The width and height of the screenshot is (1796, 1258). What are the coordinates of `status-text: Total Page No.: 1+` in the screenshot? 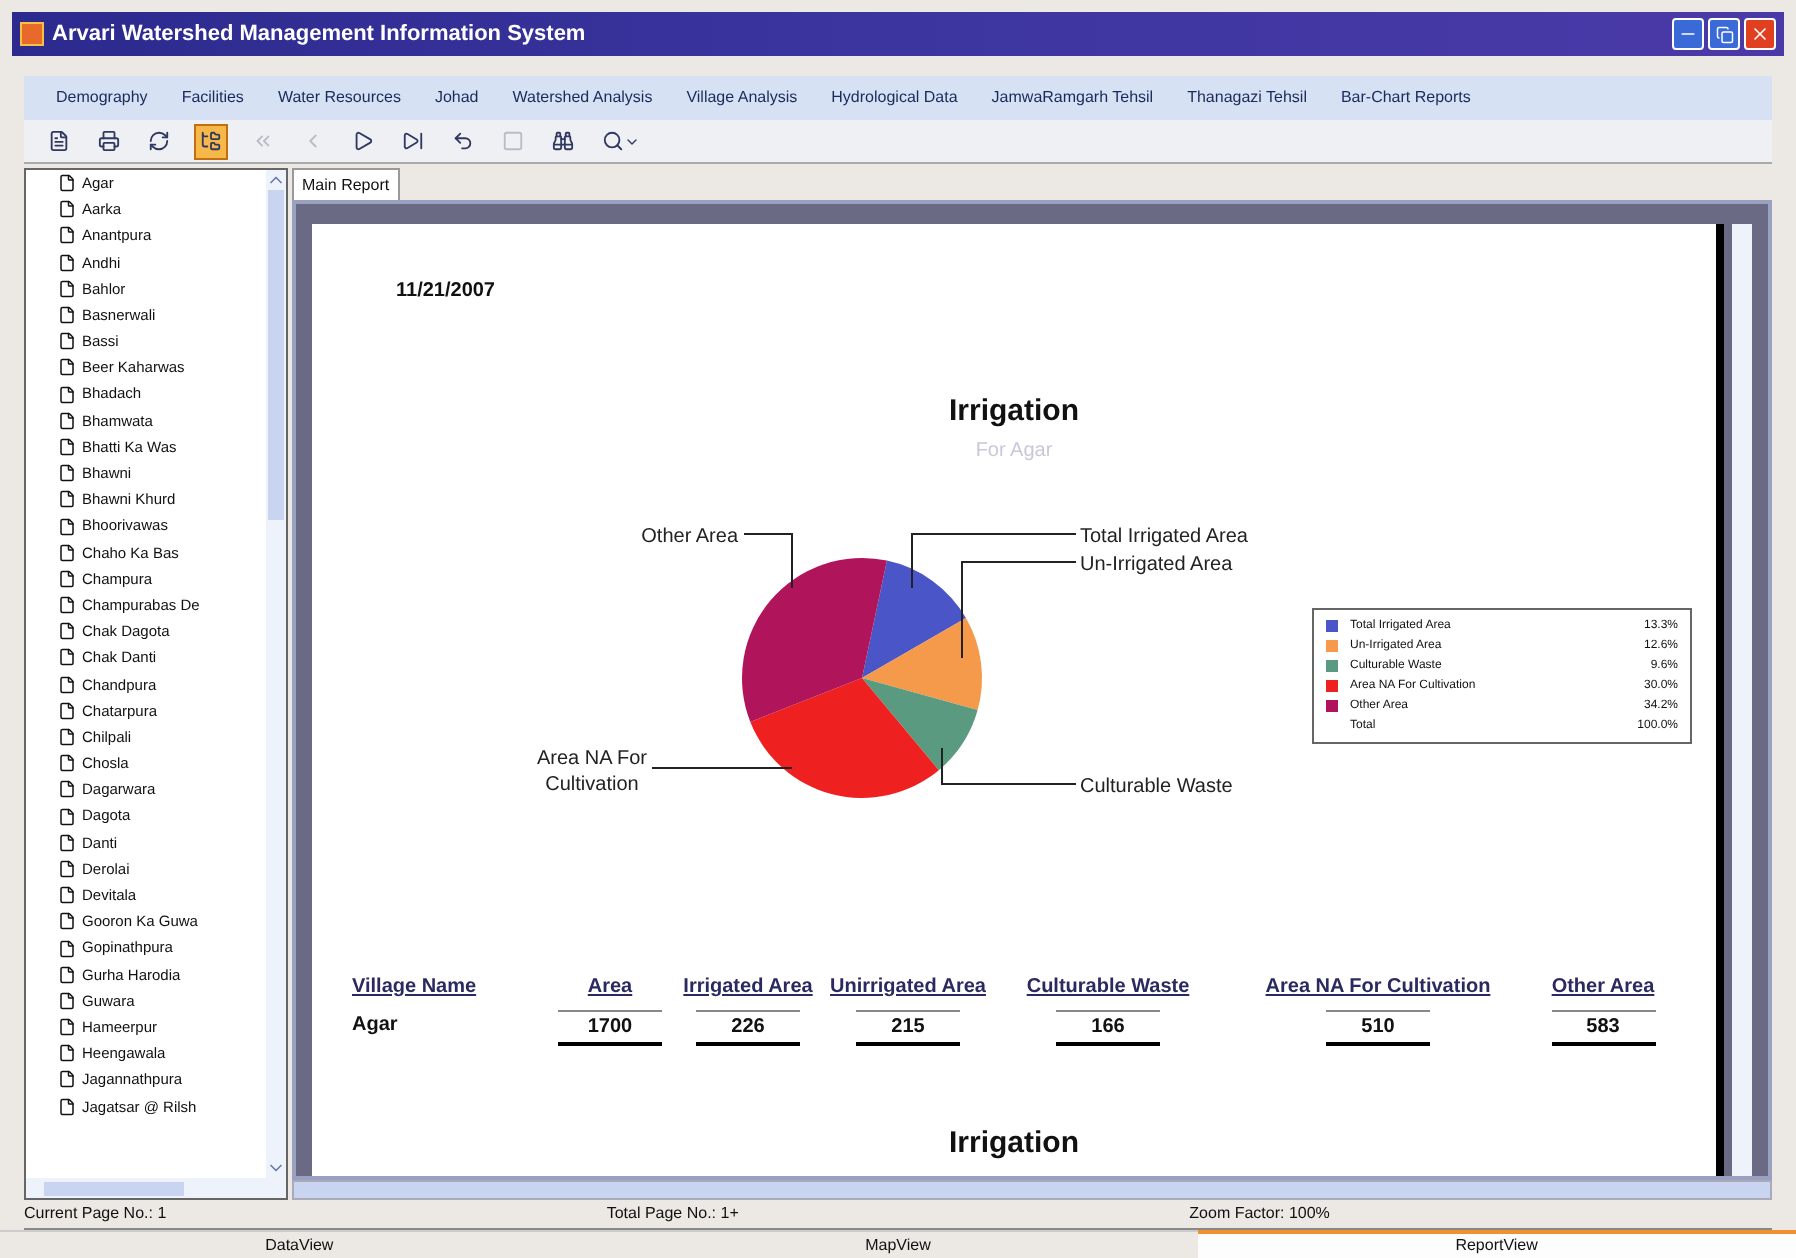 It's located at (673, 1214).